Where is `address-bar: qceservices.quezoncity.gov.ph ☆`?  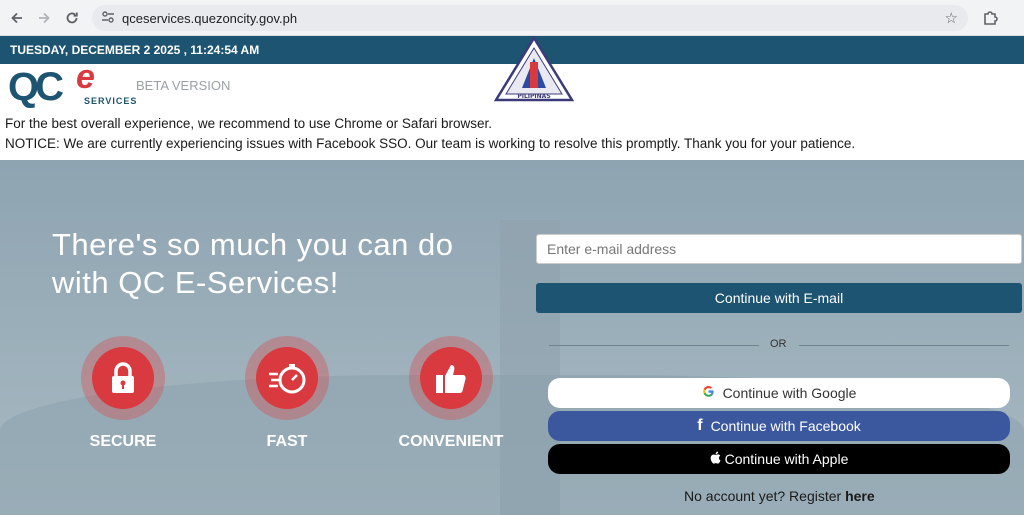 address-bar: qceservices.quezoncity.gov.ph ☆ is located at coordinates (530, 18).